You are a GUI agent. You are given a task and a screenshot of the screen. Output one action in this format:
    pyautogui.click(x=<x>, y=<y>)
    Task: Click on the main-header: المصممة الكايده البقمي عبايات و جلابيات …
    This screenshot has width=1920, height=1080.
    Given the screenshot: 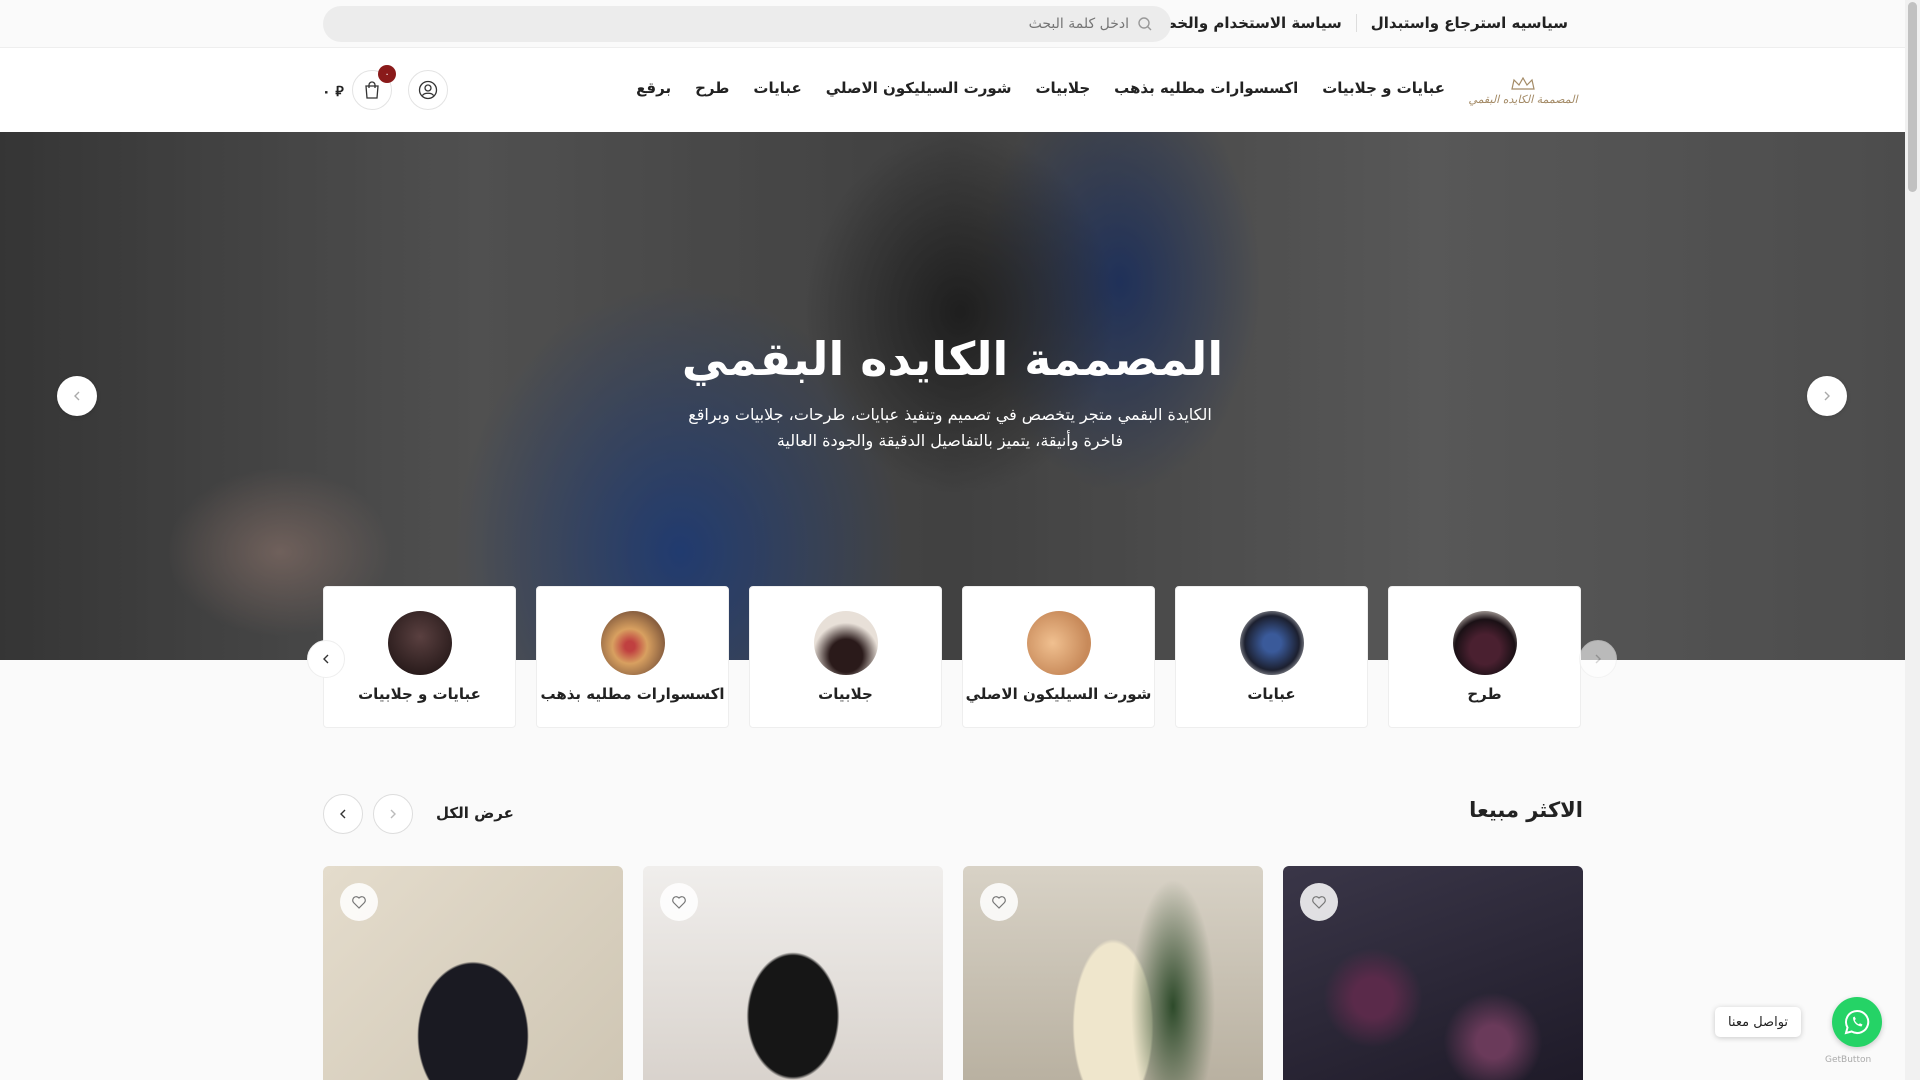 What is the action you would take?
    pyautogui.click(x=952, y=90)
    